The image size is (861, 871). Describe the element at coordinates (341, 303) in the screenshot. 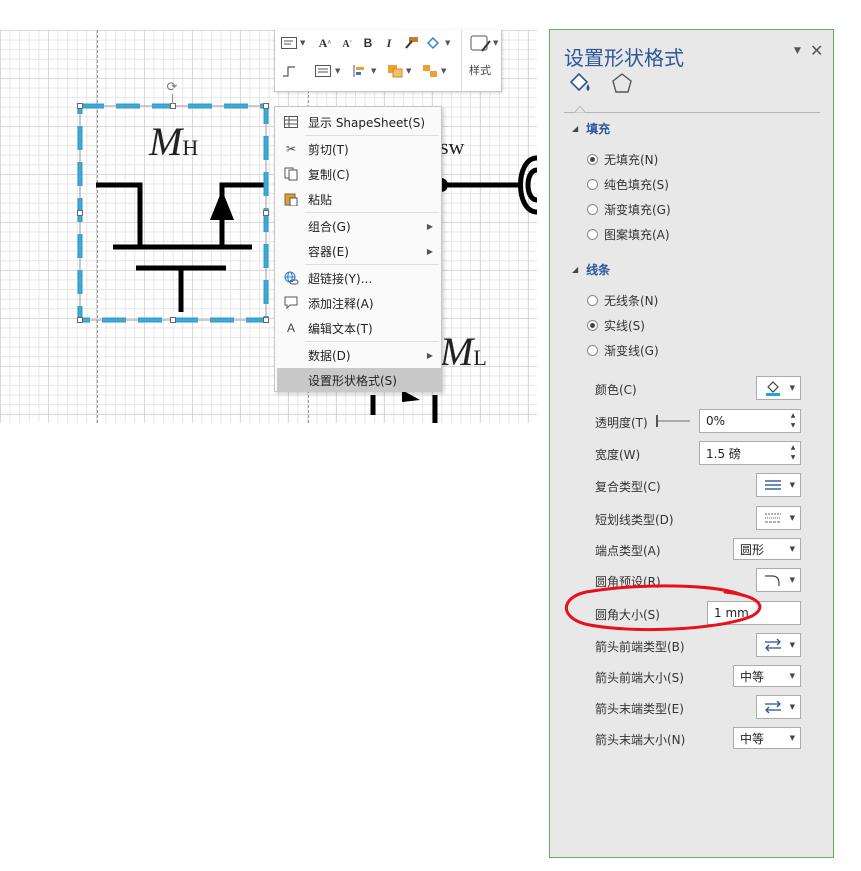

I see `menu-item-label: 添加注释(A)` at that location.